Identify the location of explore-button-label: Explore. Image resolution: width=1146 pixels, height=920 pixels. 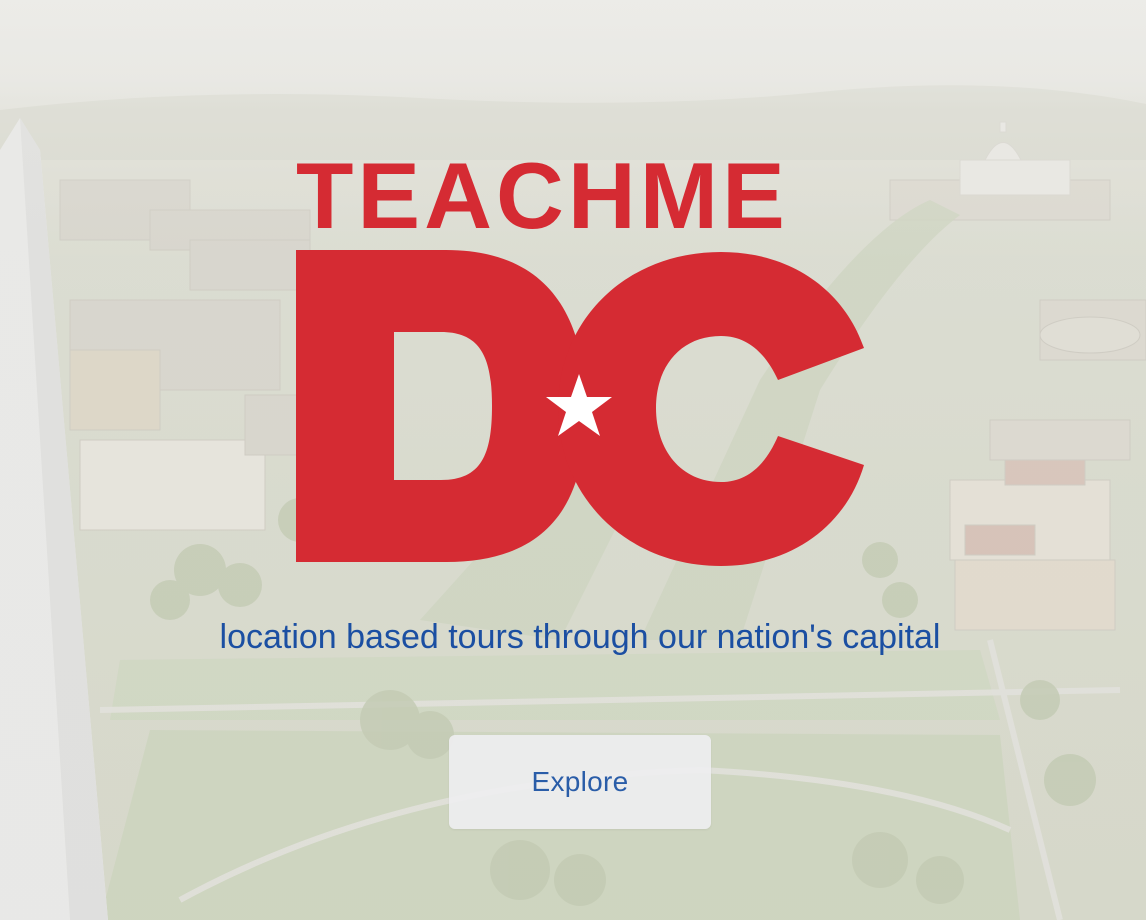
(580, 781).